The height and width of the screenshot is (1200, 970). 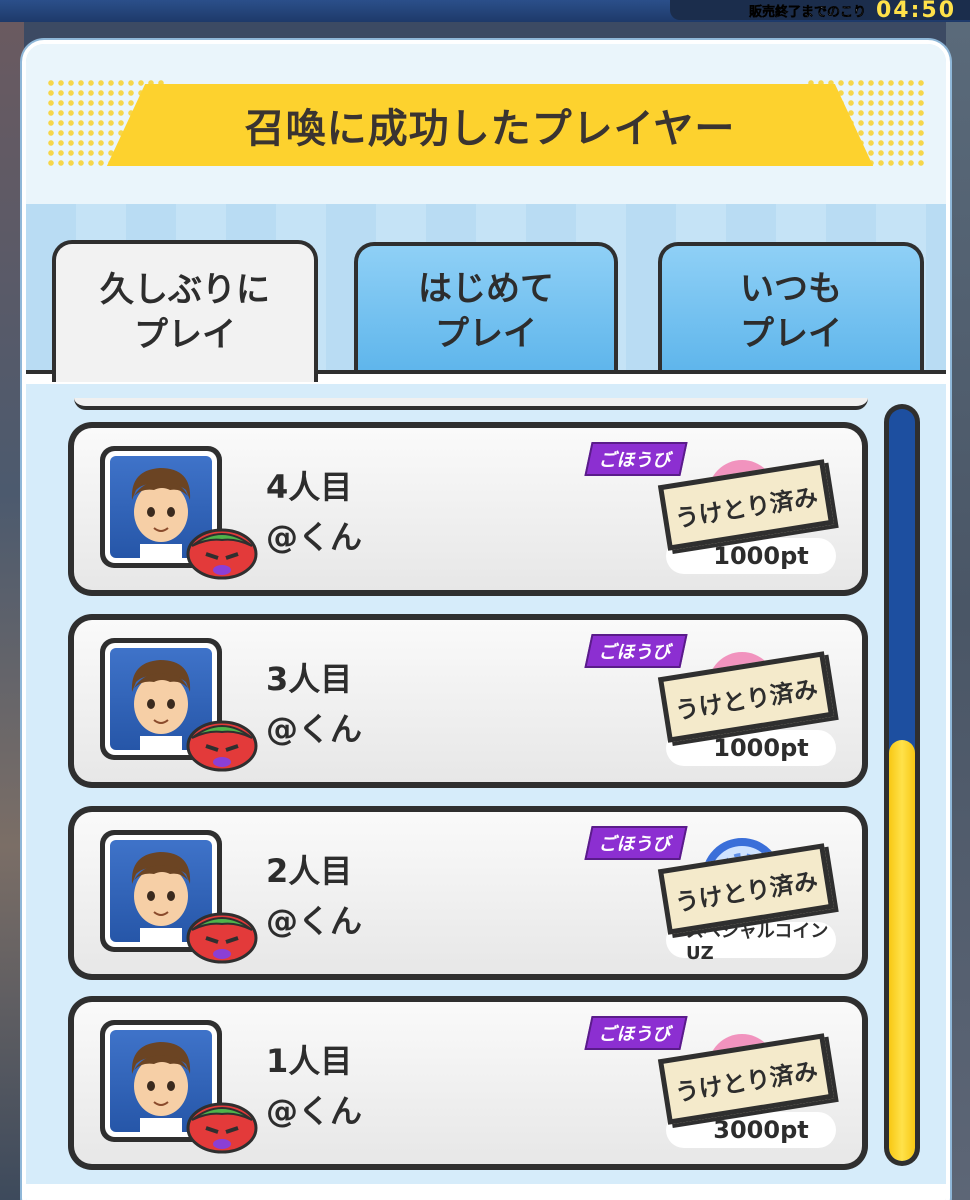 I want to click on footer-section-peek, so click(x=486, y=1192).